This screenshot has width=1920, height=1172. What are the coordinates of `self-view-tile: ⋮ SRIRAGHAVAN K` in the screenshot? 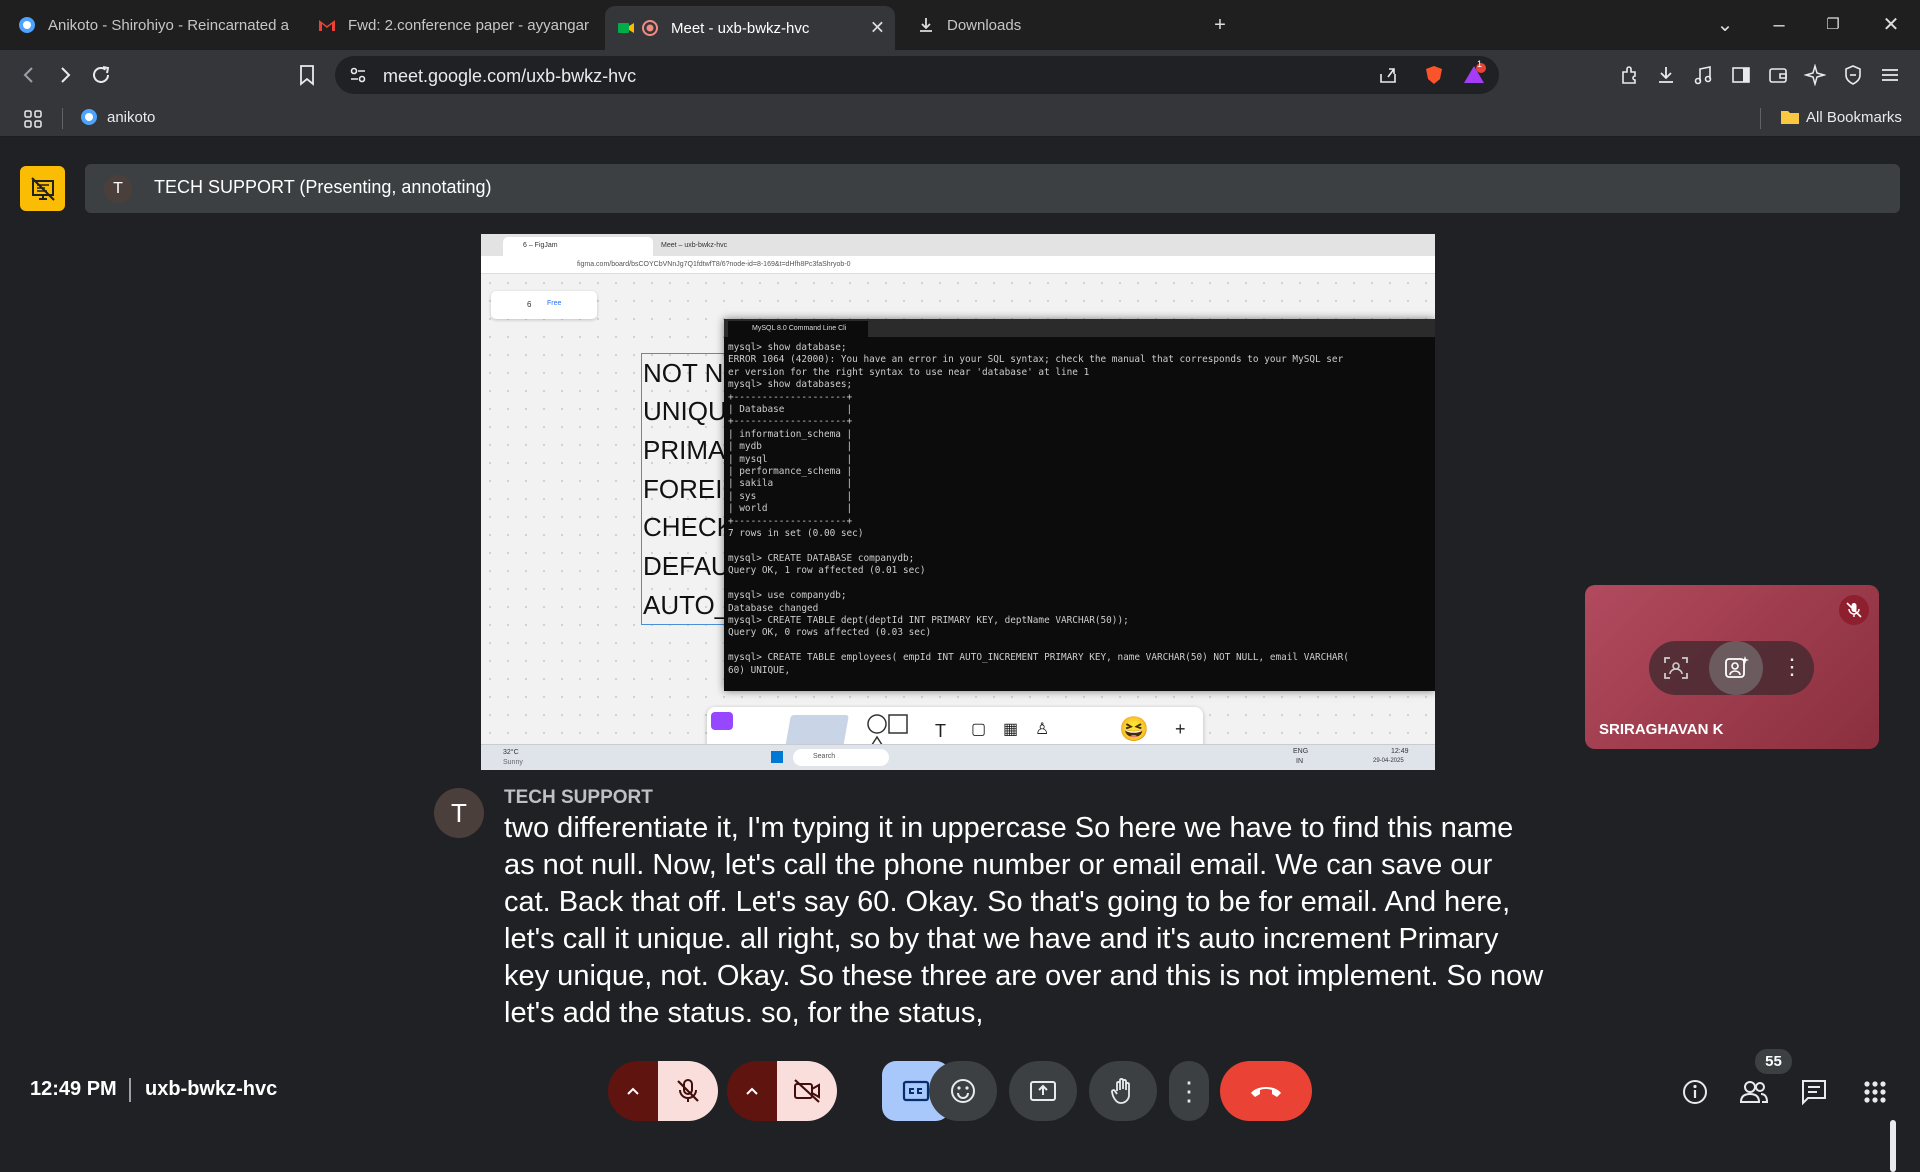 It's located at (1732, 667).